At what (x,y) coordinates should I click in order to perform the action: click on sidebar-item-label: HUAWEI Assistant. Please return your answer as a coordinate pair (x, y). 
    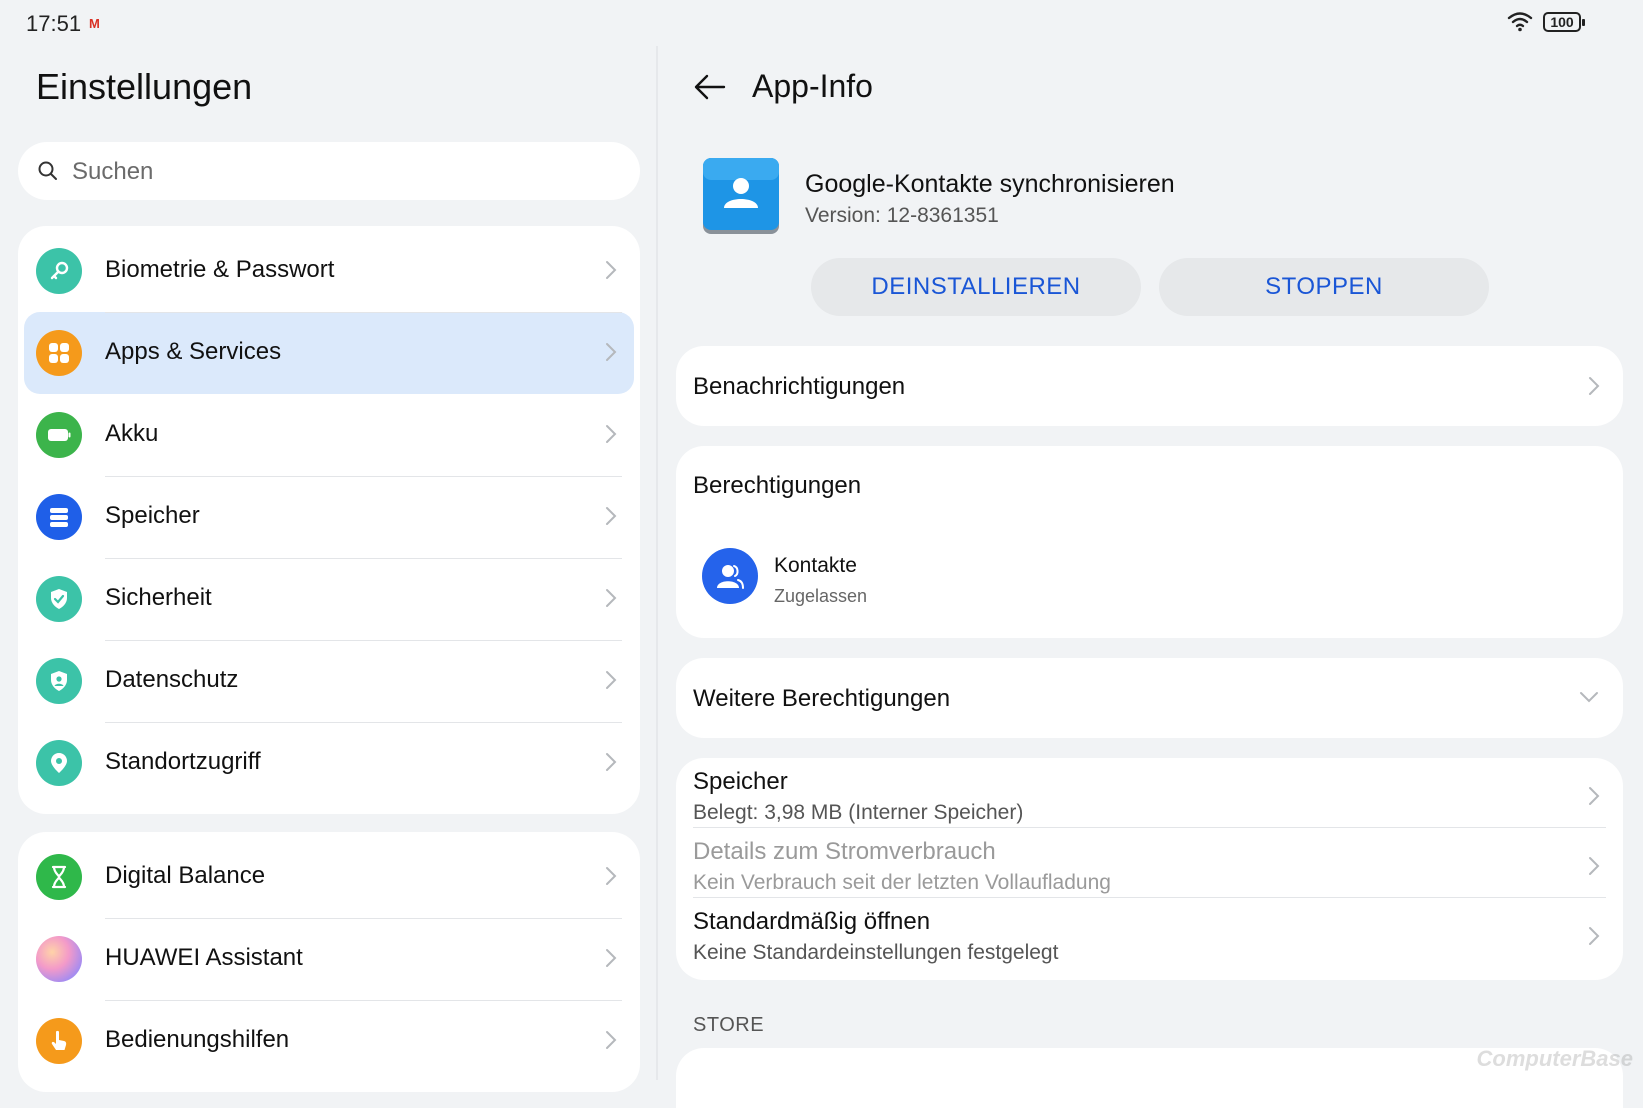
    Looking at the image, I should click on (204, 957).